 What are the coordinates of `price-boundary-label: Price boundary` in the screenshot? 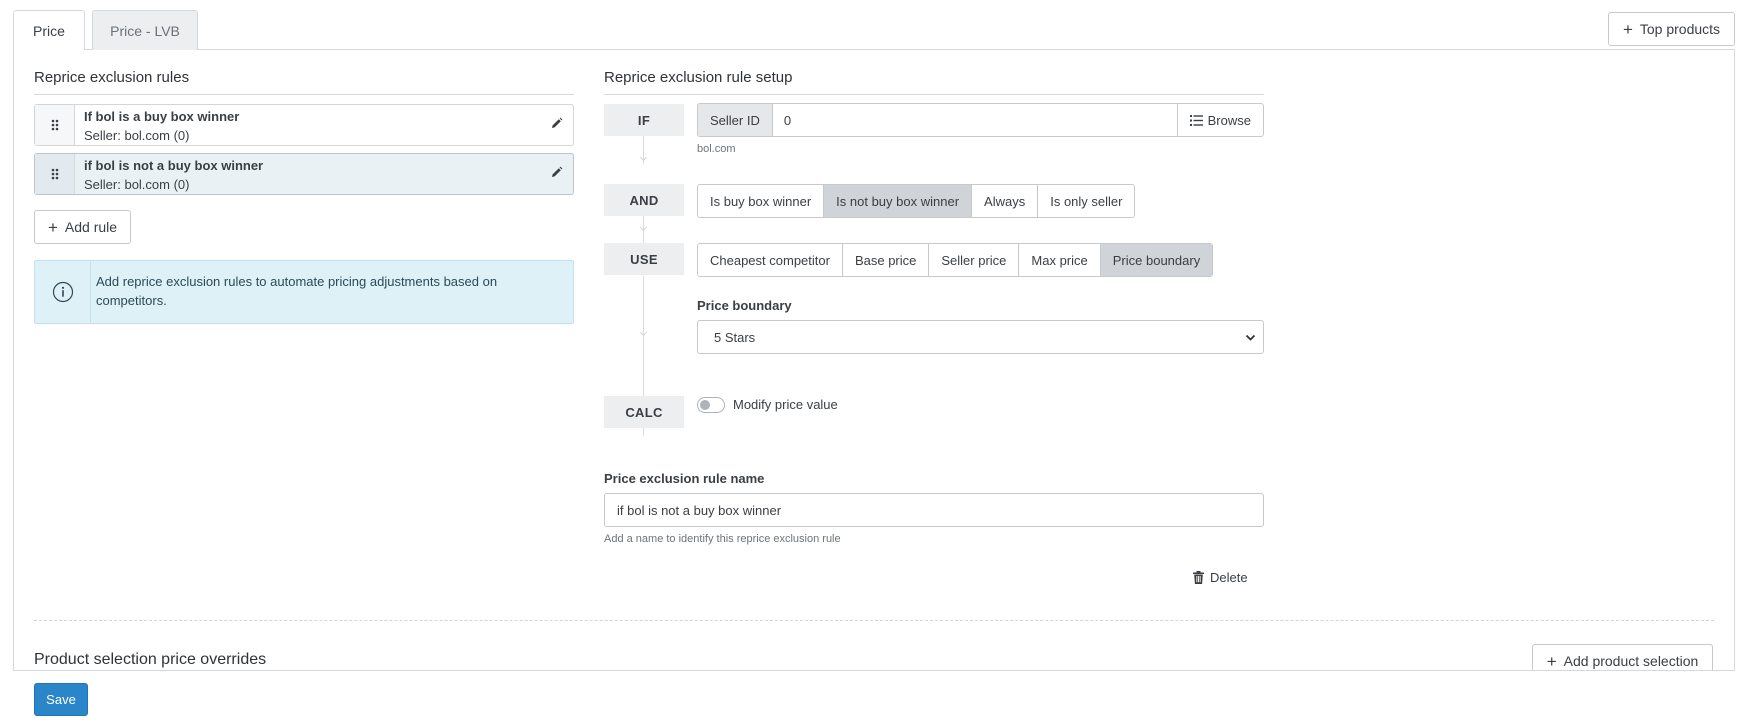 It's located at (744, 305).